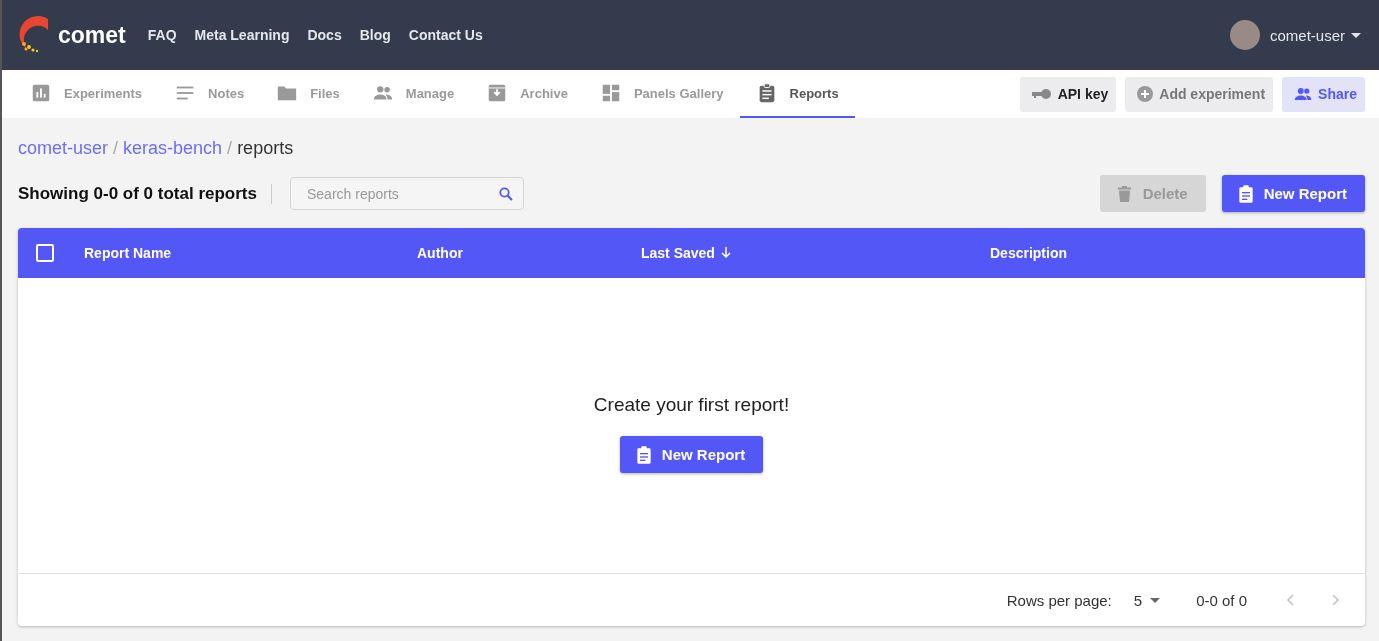  I want to click on column-header: Description, so click(1177, 253).